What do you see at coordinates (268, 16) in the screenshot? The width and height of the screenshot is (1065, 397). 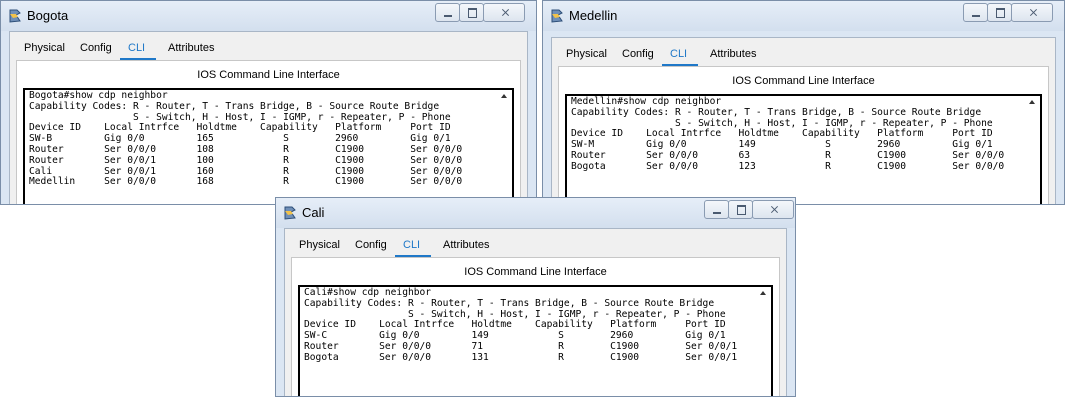 I see `titlebar: Bogota` at bounding box center [268, 16].